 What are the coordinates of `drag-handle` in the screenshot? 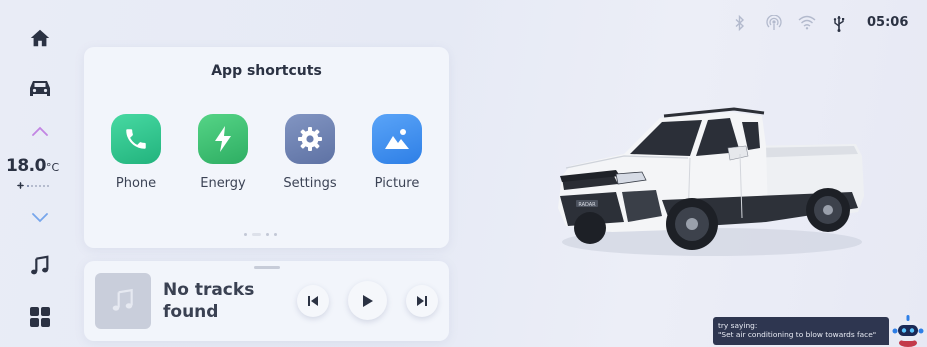 It's located at (267, 267).